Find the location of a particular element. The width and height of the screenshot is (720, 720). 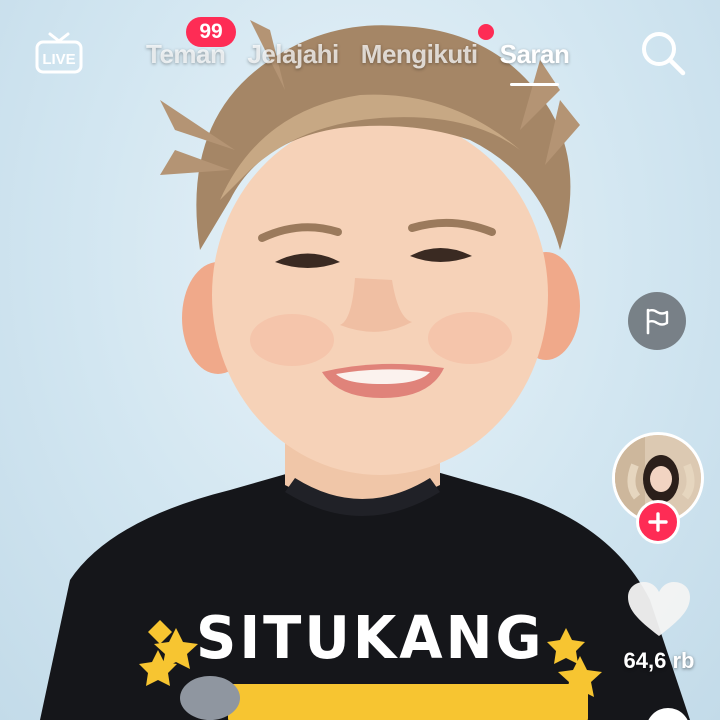

tab-following: Mengikuti is located at coordinates (419, 54).